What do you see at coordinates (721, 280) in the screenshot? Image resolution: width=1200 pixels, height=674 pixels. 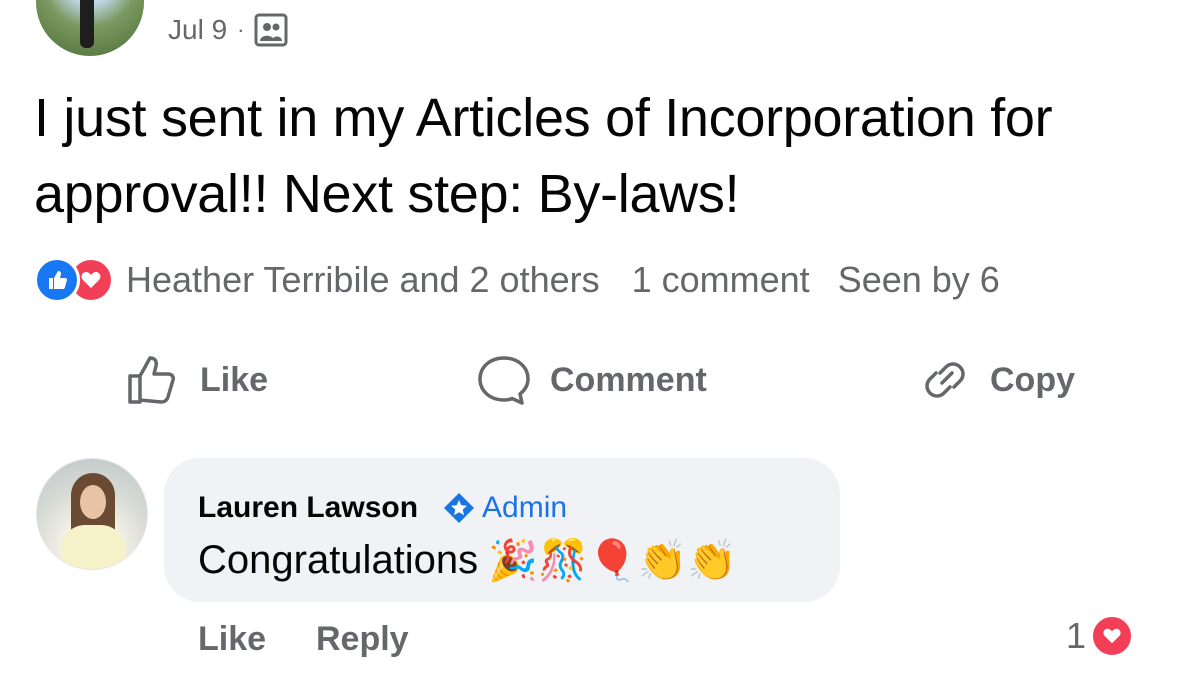 I see `comment-count: 1 comment` at bounding box center [721, 280].